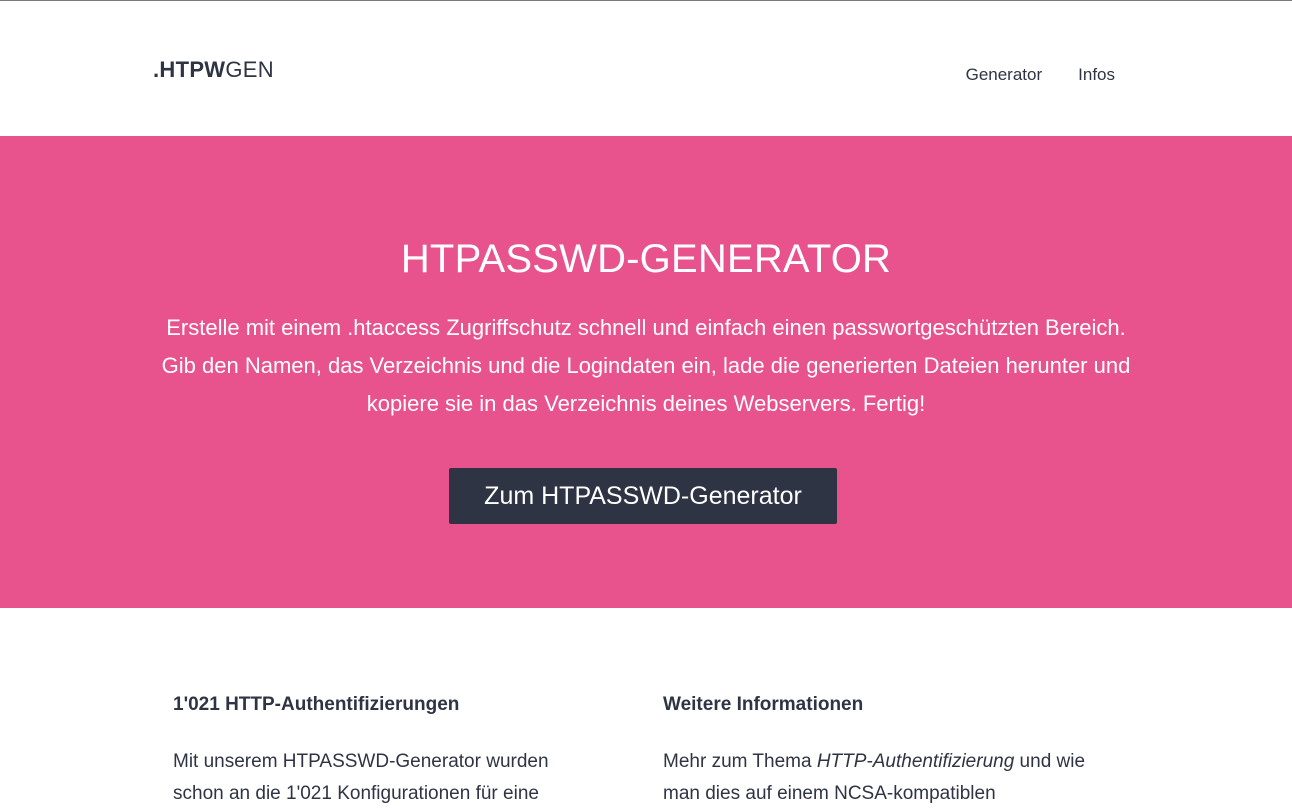  Describe the element at coordinates (643, 496) in the screenshot. I see `generator-cta-button: Zum HTPASSWD-Generator` at that location.